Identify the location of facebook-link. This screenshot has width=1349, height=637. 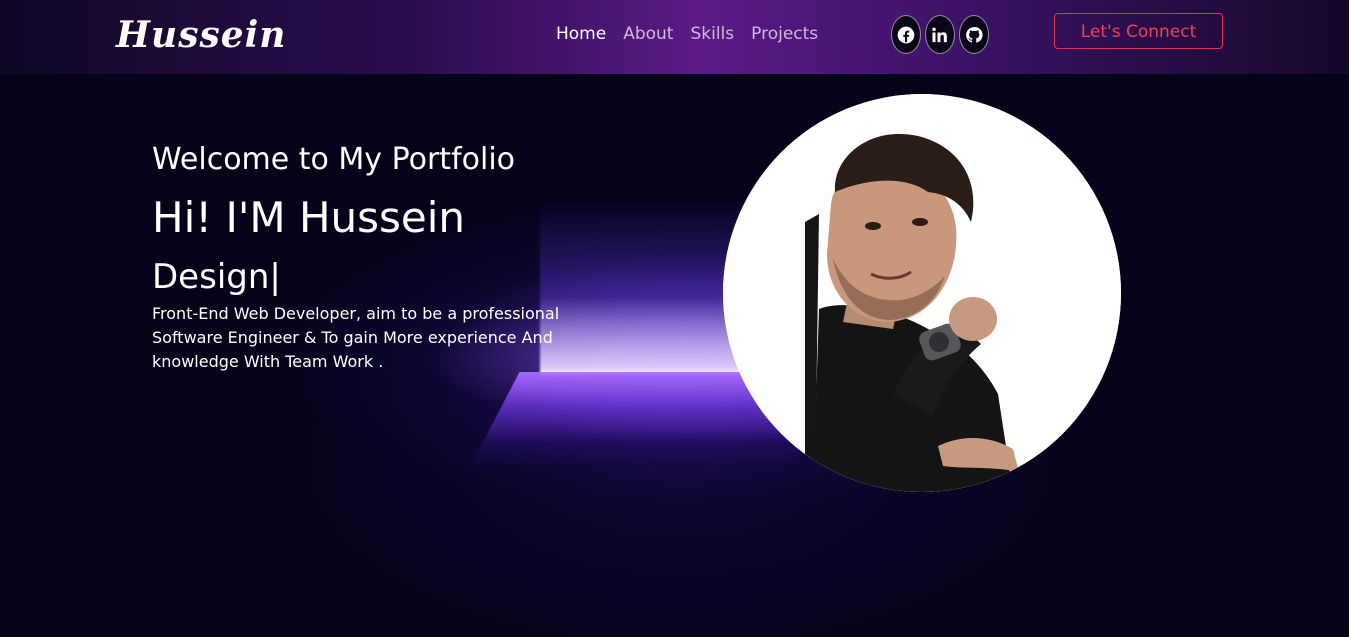
(906, 34).